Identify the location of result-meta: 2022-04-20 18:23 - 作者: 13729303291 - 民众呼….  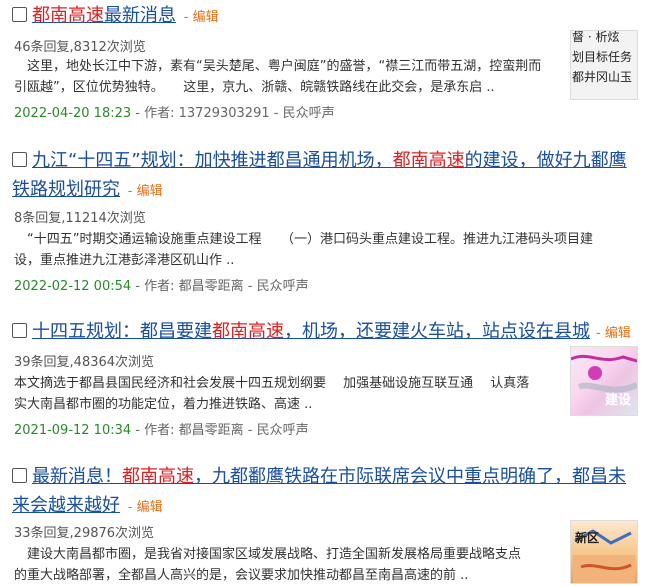
(174, 111).